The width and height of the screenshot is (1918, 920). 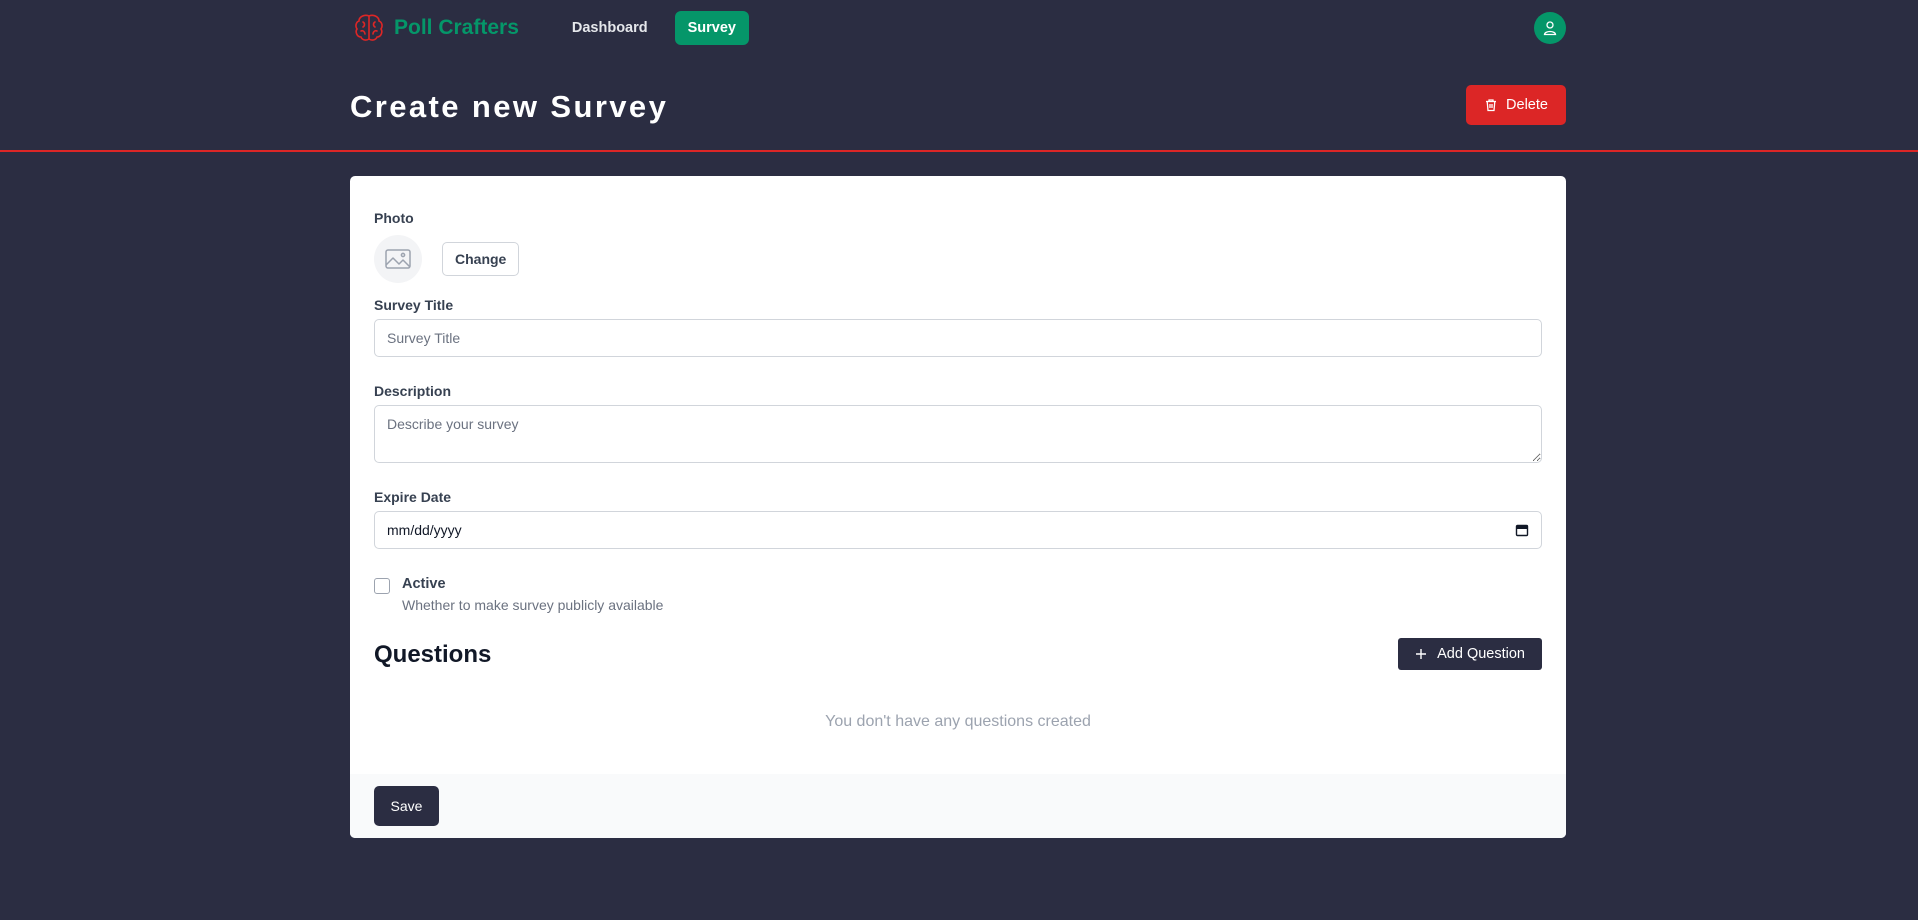 I want to click on active-label: Active, so click(x=424, y=584).